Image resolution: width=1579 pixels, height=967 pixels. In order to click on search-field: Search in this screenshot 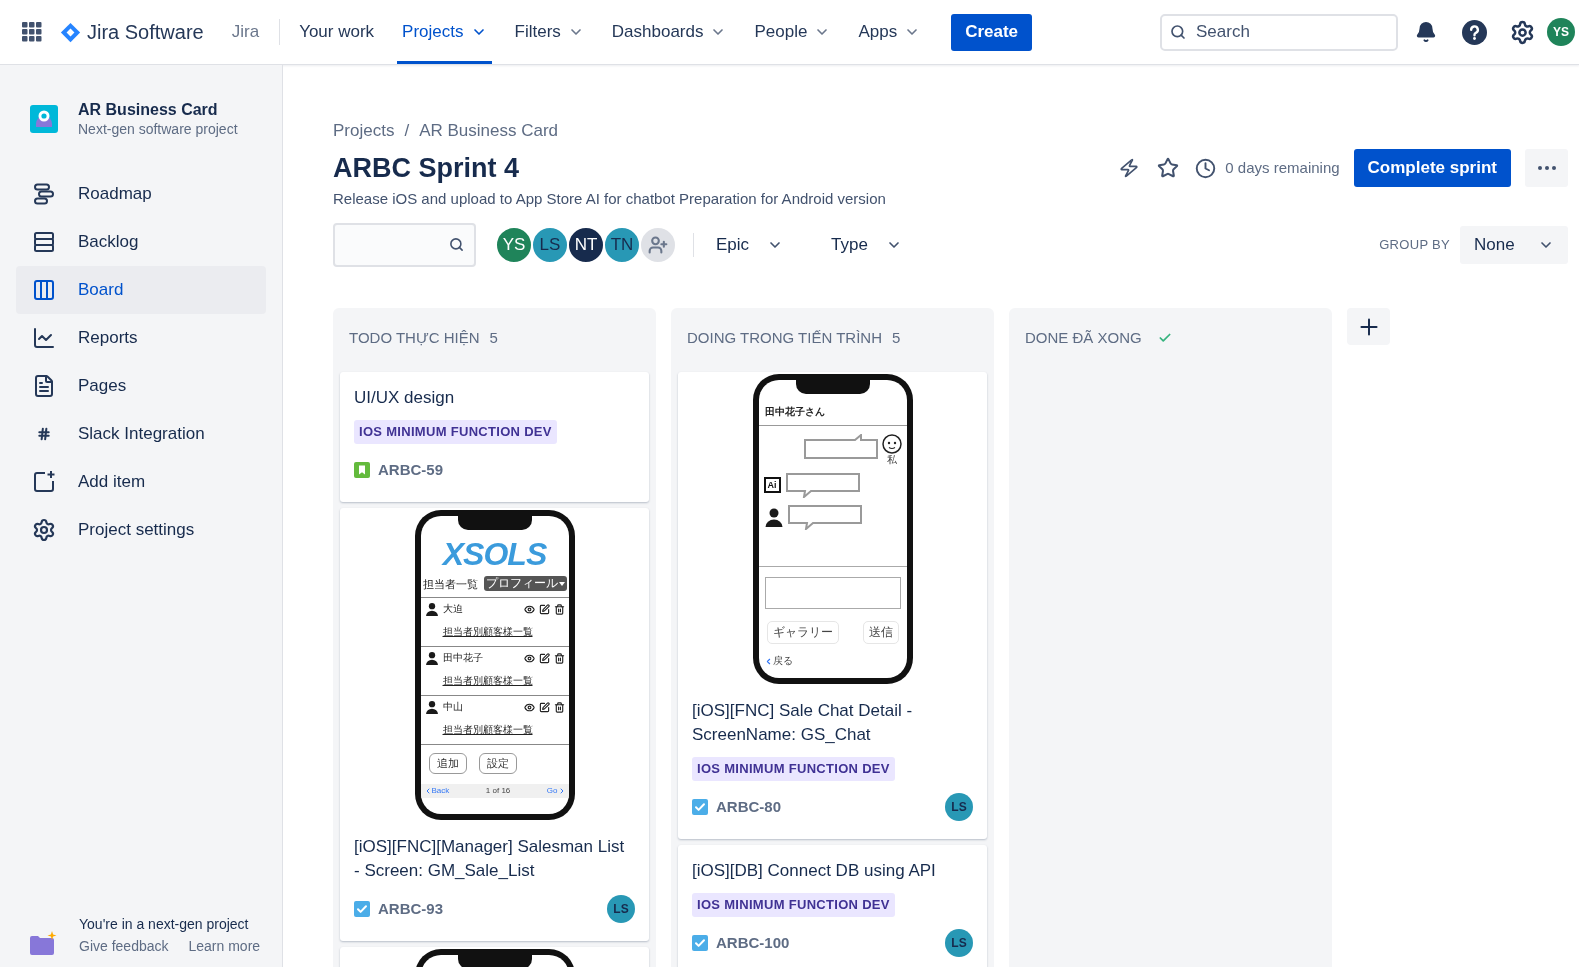, I will do `click(1279, 32)`.